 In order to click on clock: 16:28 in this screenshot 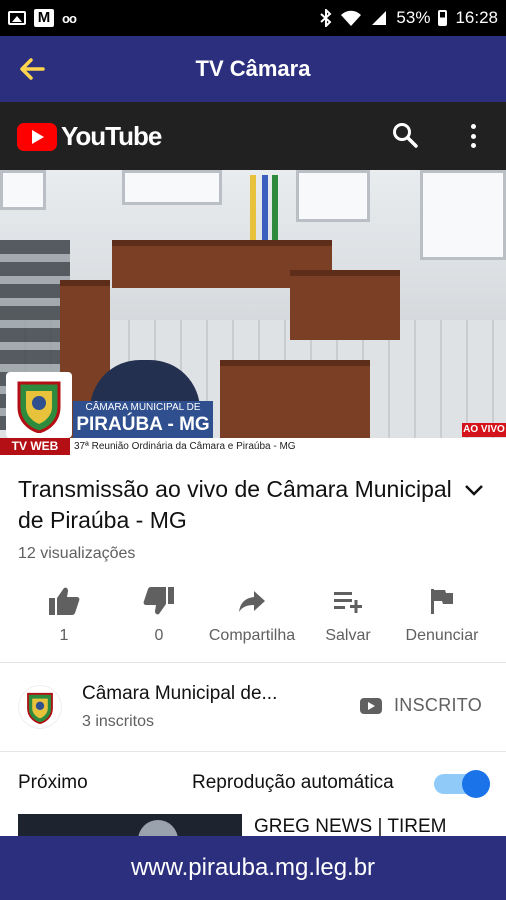, I will do `click(476, 17)`.